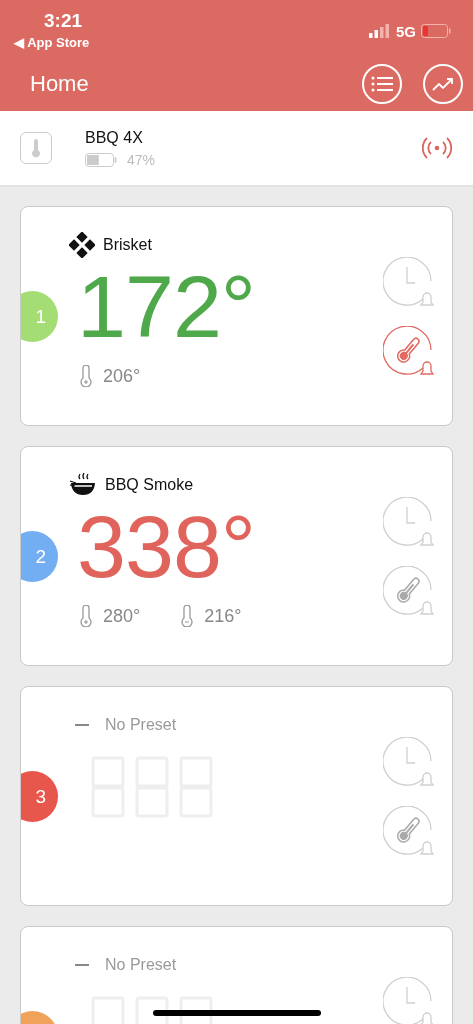 This screenshot has width=473, height=1024. I want to click on thermometer-icon, so click(36, 148).